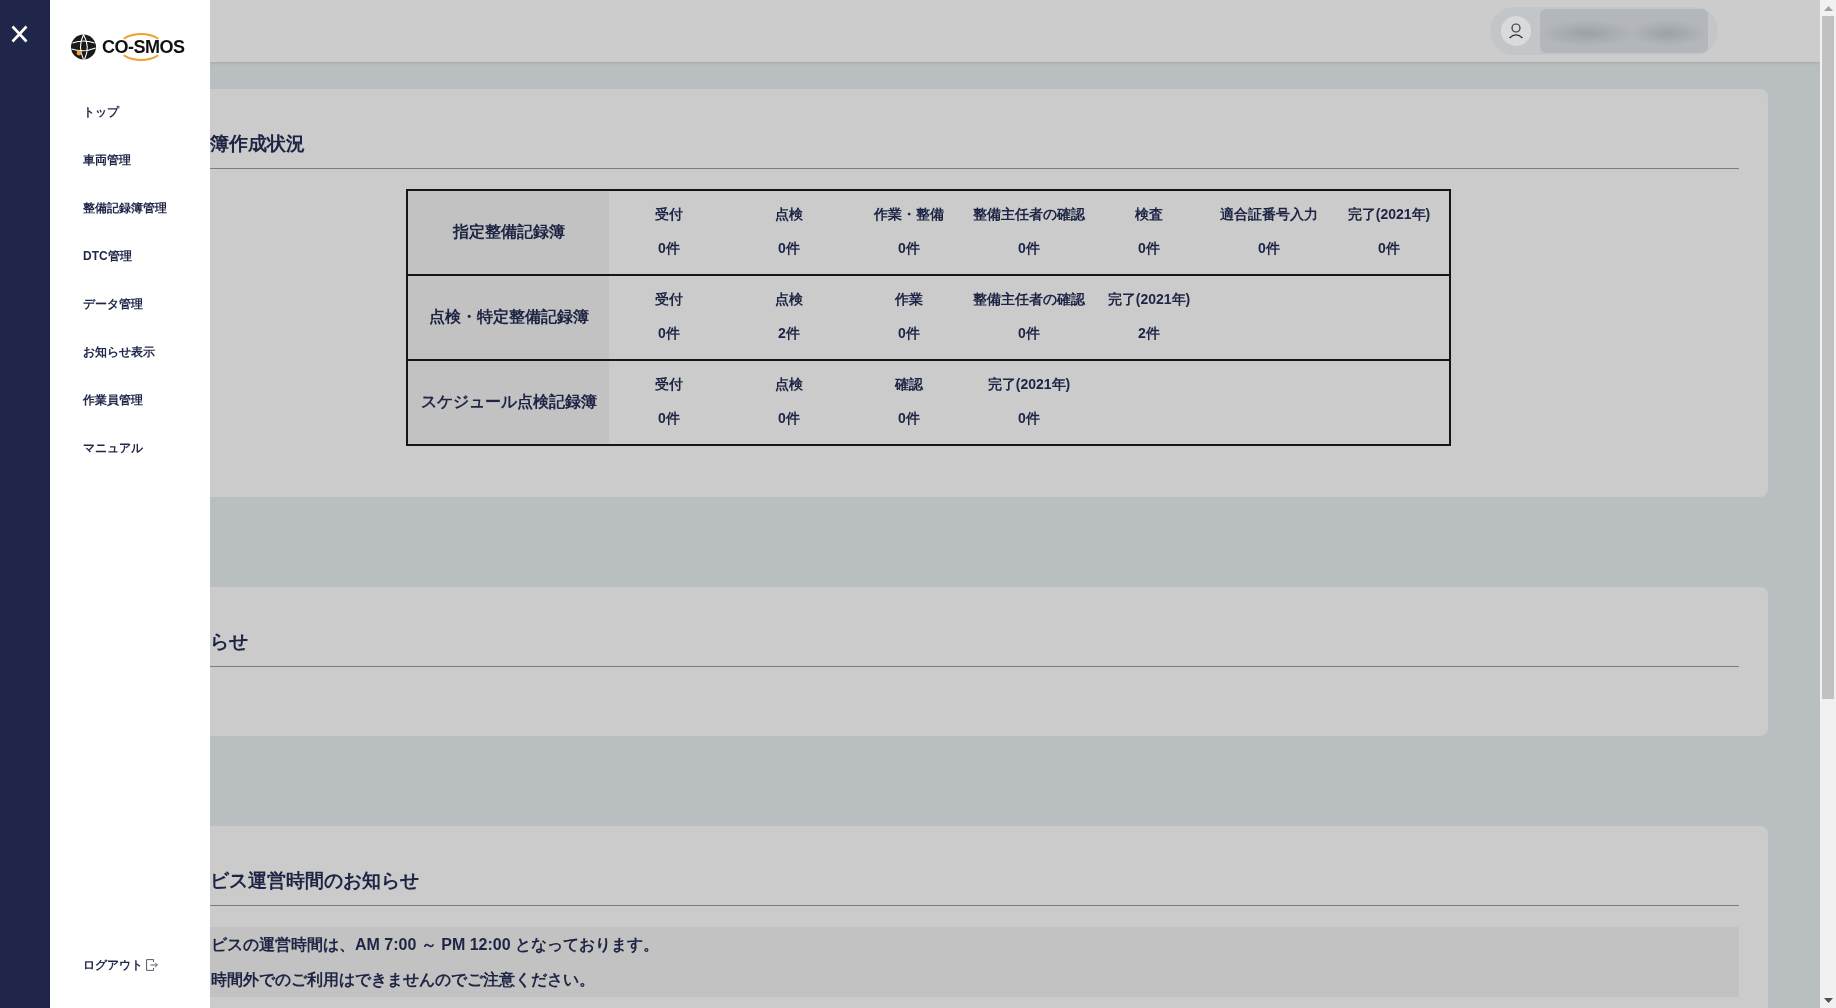 The width and height of the screenshot is (1836, 1008). I want to click on menu-item: お知らせ表示, so click(119, 352).